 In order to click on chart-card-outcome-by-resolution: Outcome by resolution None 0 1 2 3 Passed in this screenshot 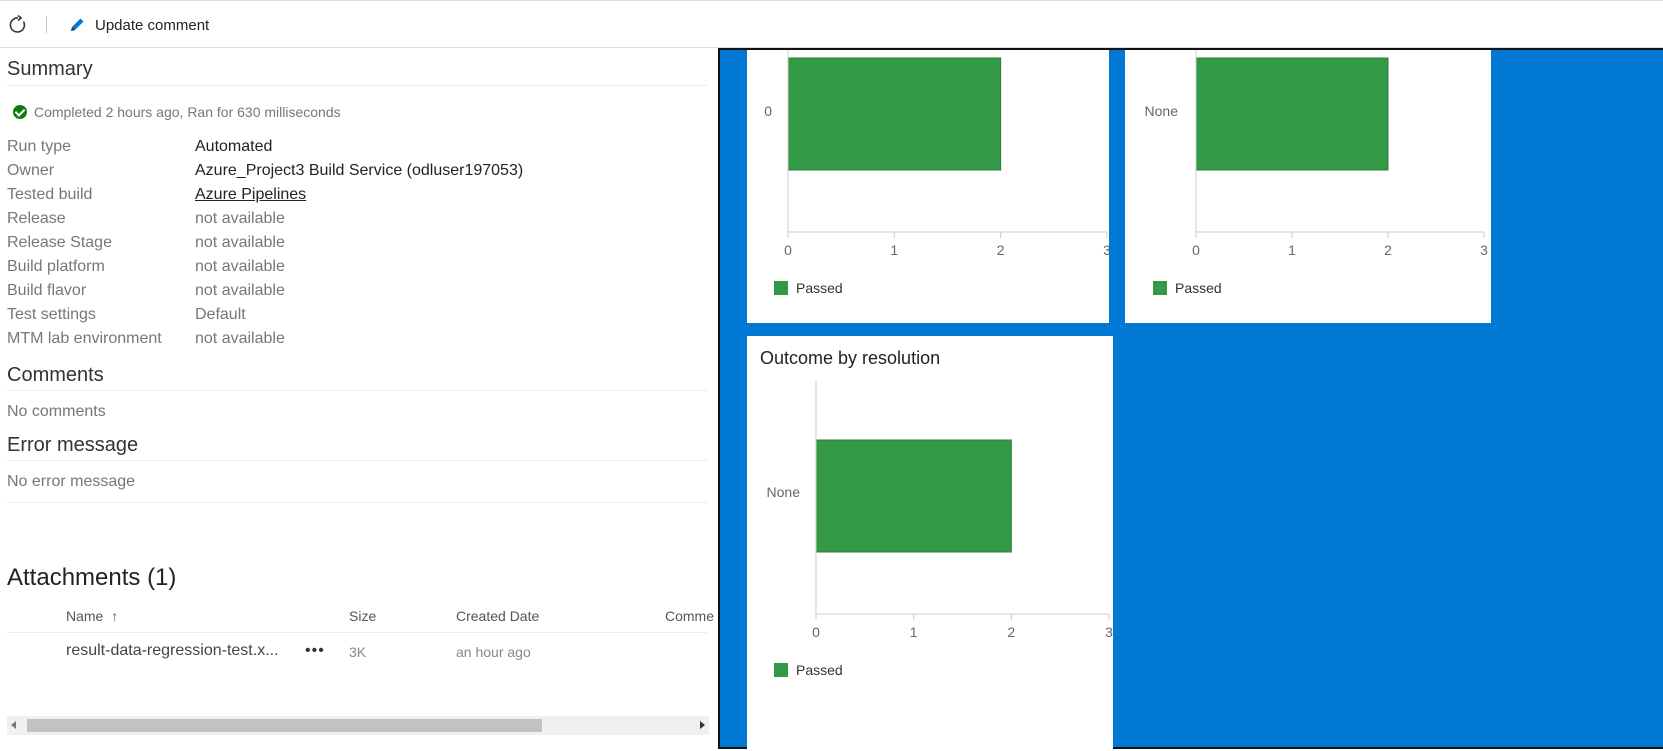, I will do `click(930, 542)`.